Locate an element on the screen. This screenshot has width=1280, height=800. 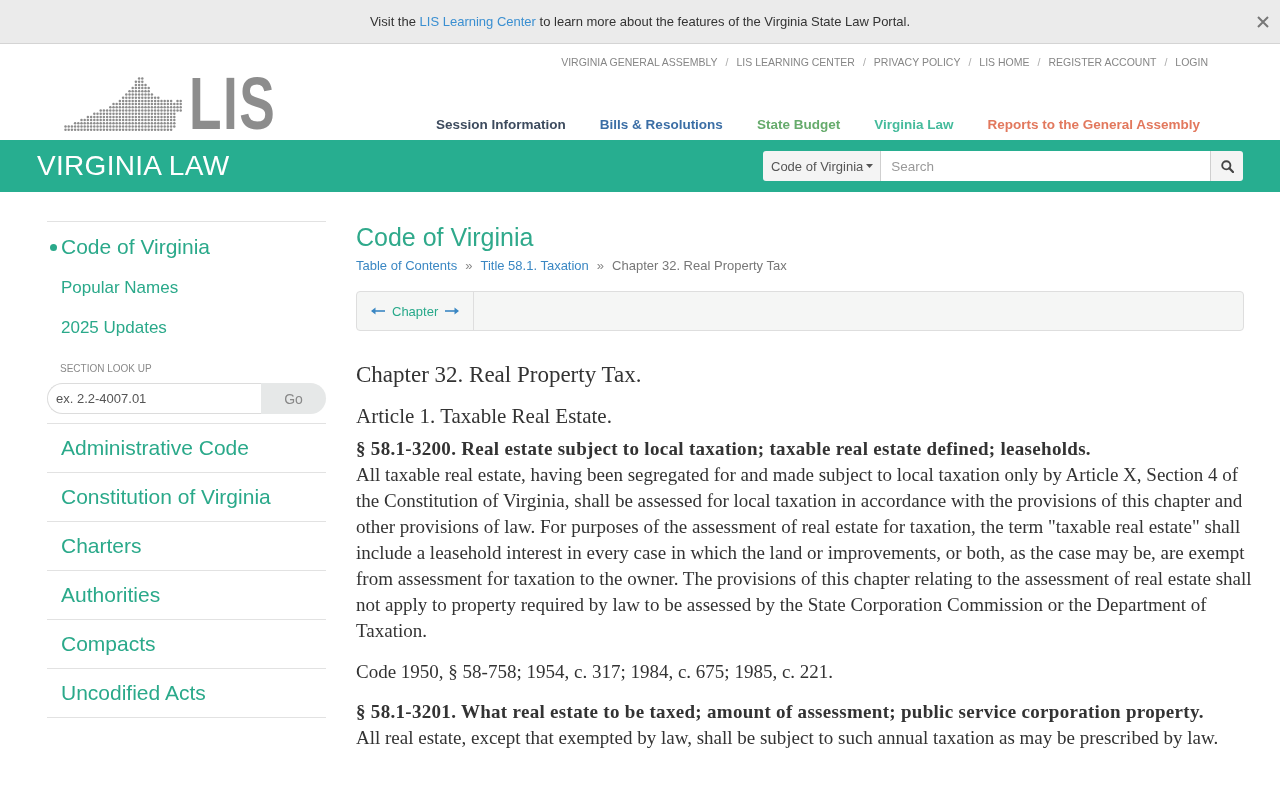
nav-link: Bills & Resolutions is located at coordinates (661, 125).